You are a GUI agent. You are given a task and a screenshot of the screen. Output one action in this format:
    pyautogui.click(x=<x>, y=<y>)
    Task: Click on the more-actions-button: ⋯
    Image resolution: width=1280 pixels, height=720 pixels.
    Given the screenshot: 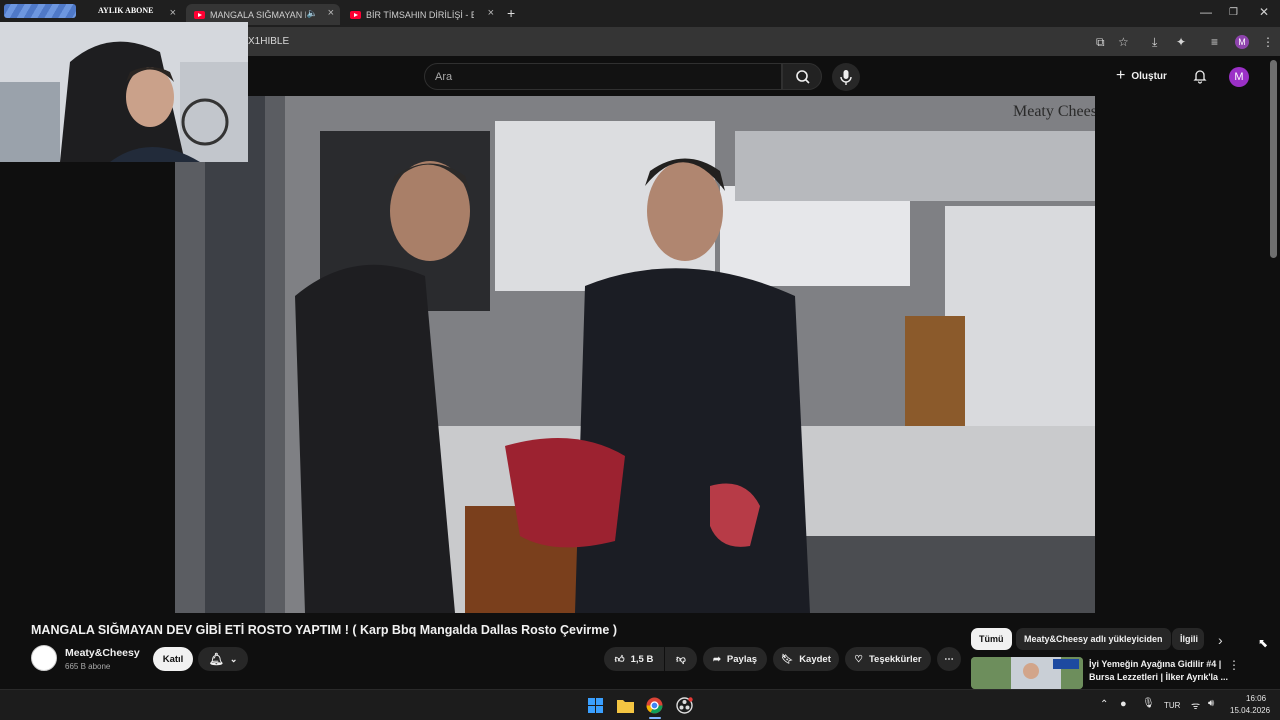 What is the action you would take?
    pyautogui.click(x=949, y=659)
    